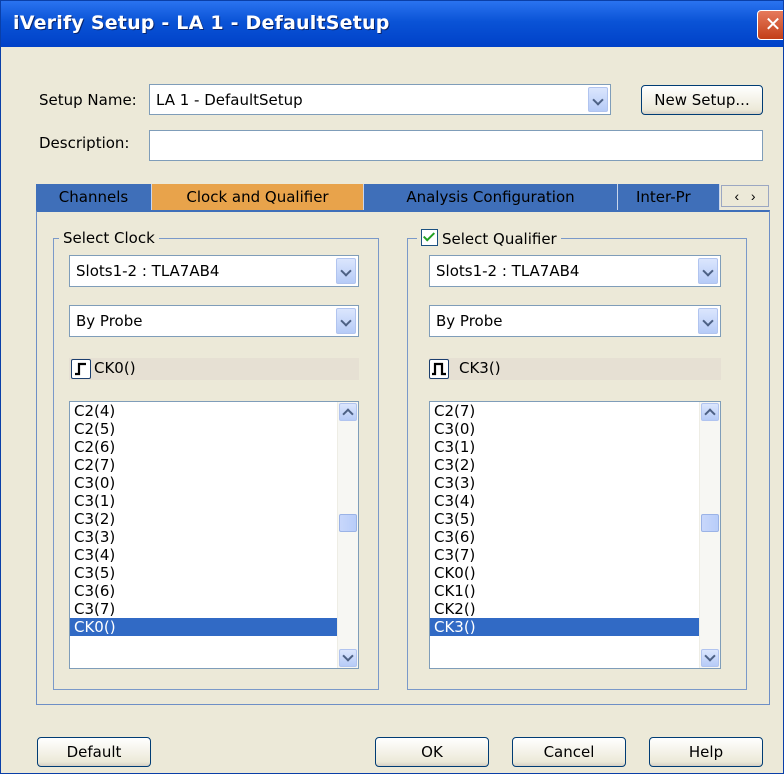 The image size is (784, 774). What do you see at coordinates (214, 369) in the screenshot?
I see `clock-current-row: CK0()` at bounding box center [214, 369].